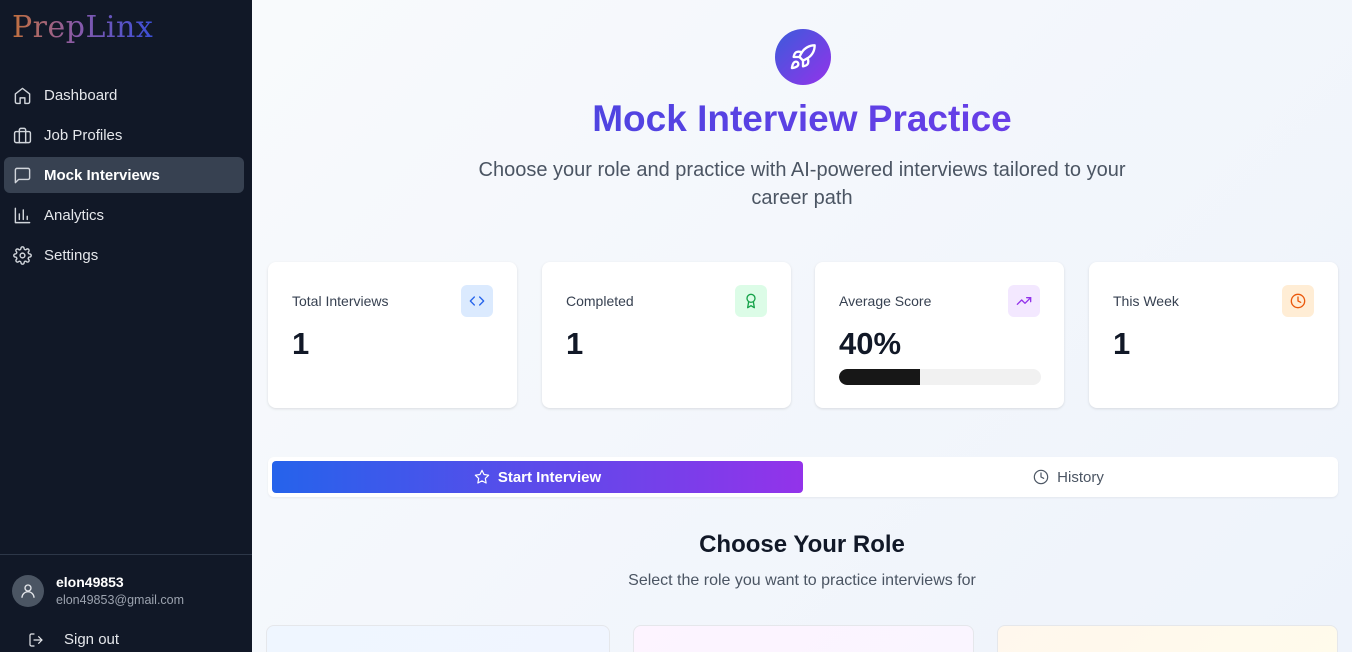 The image size is (1352, 652). What do you see at coordinates (482, 476) in the screenshot?
I see `star-icon` at bounding box center [482, 476].